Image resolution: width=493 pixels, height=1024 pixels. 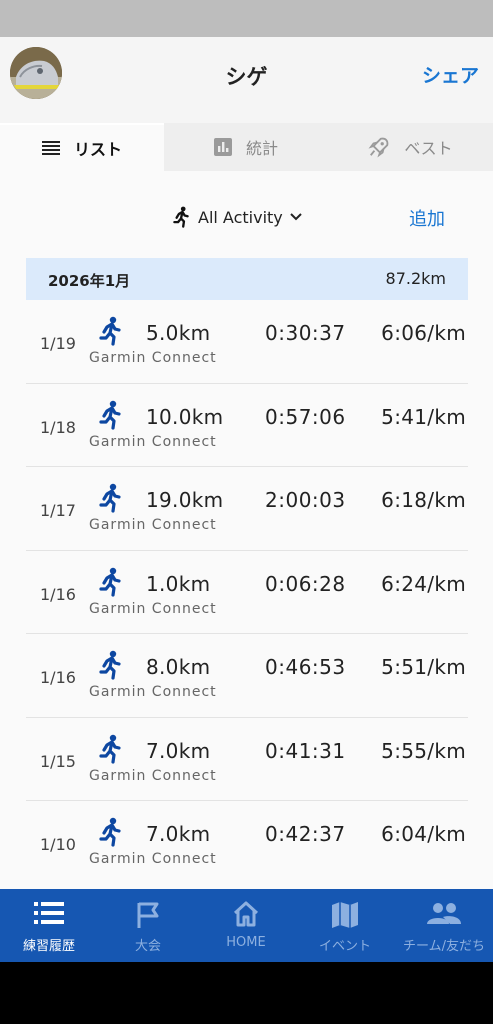 What do you see at coordinates (305, 416) in the screenshot?
I see `activity-time: 0:57:06` at bounding box center [305, 416].